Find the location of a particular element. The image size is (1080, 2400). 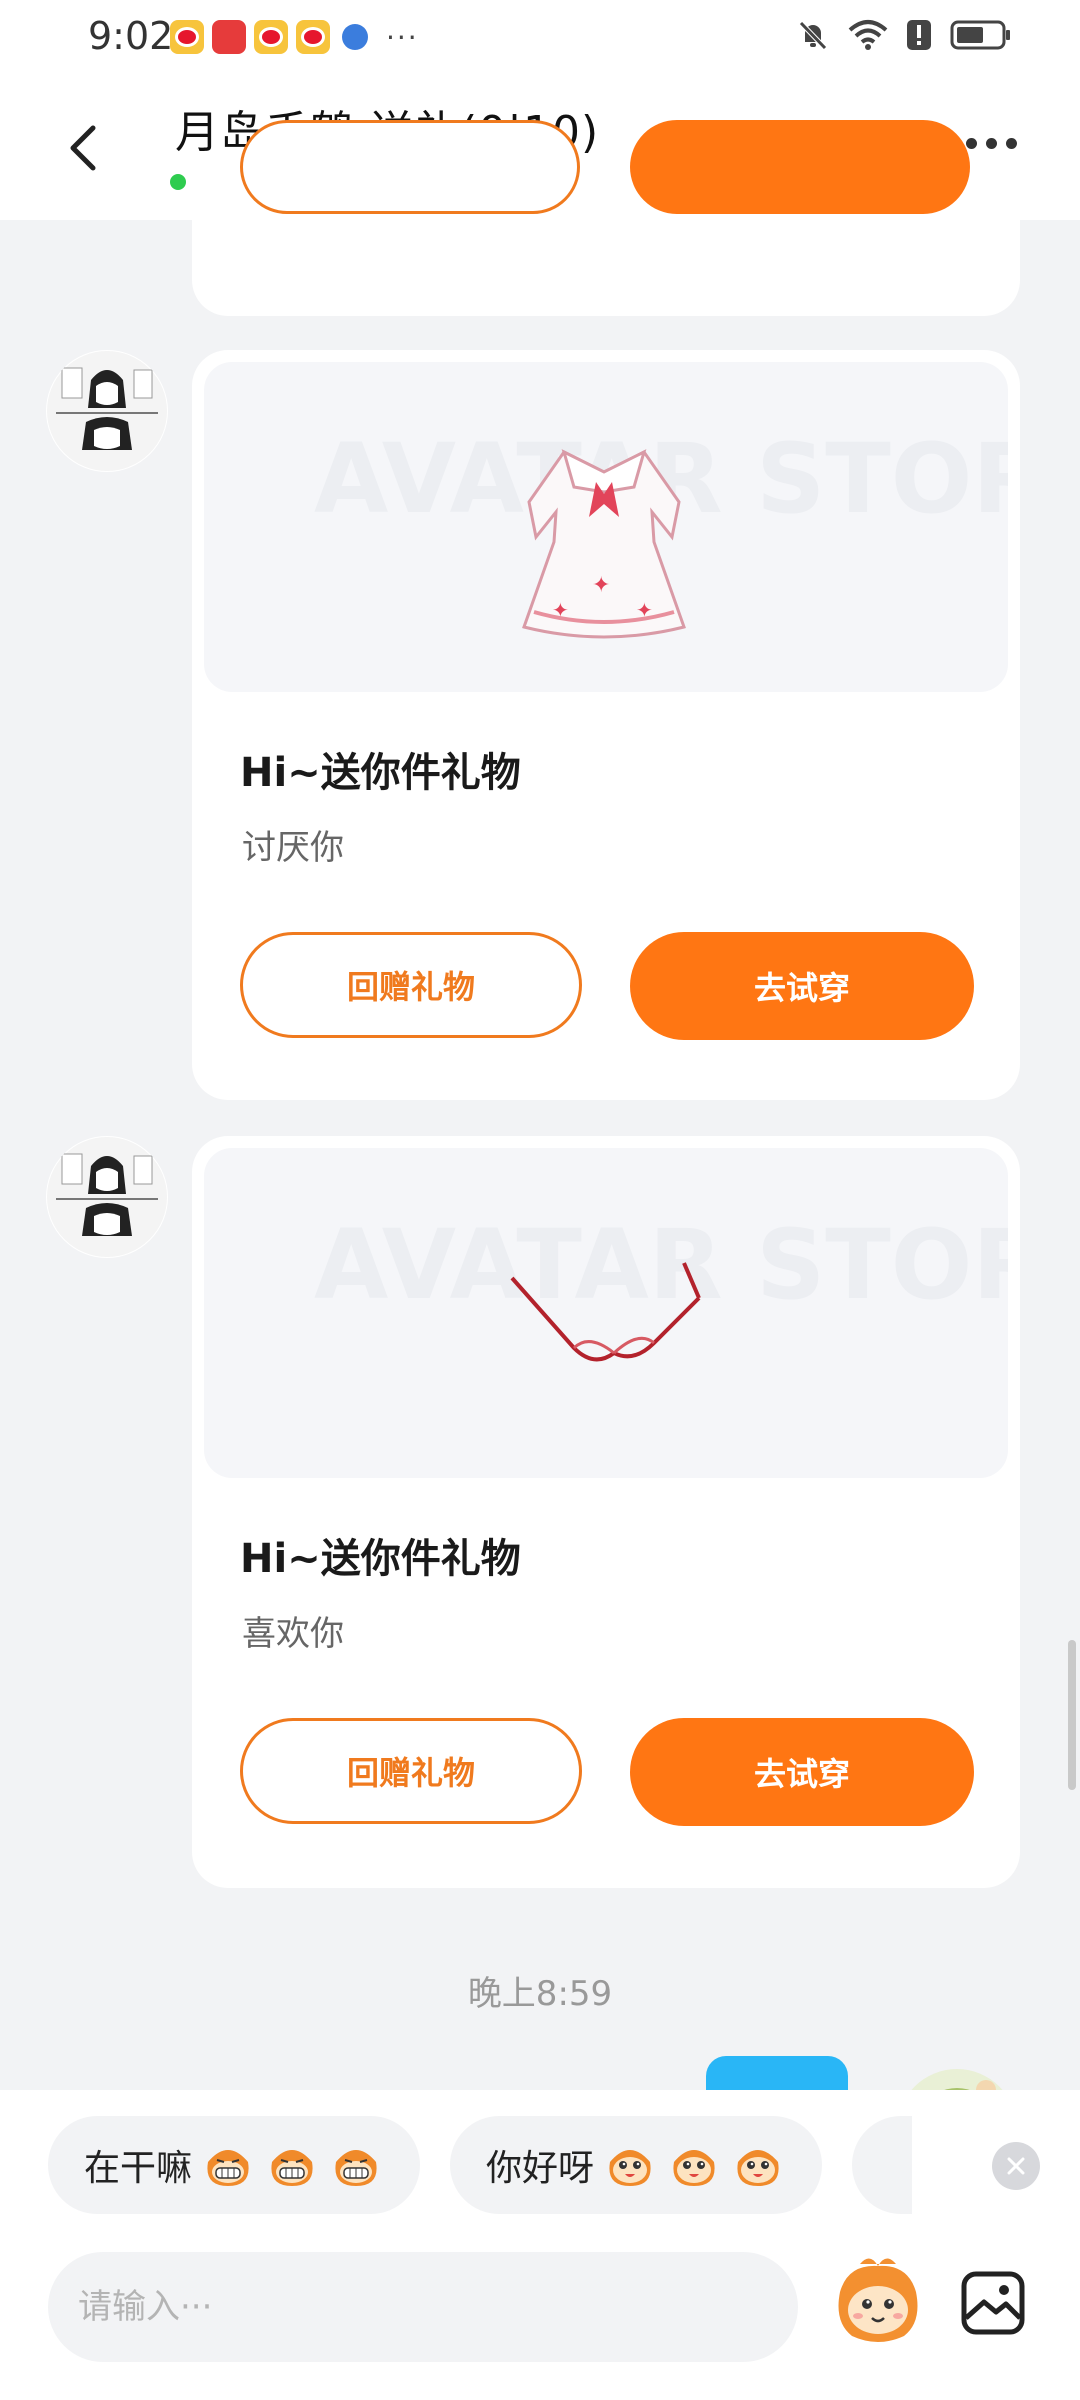

emoji-mascot-icon is located at coordinates (878, 2300).